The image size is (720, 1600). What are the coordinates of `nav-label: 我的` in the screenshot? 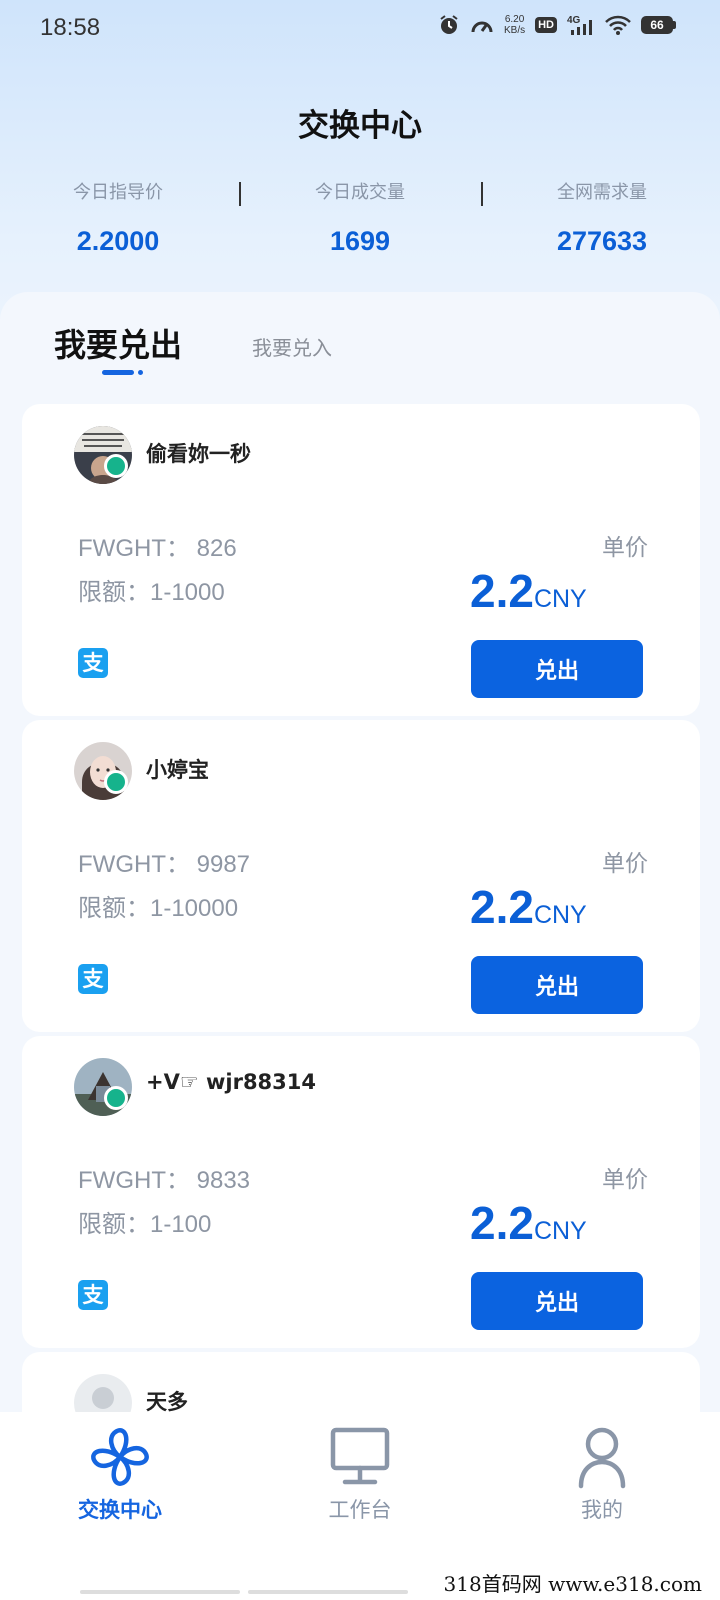 It's located at (602, 1510).